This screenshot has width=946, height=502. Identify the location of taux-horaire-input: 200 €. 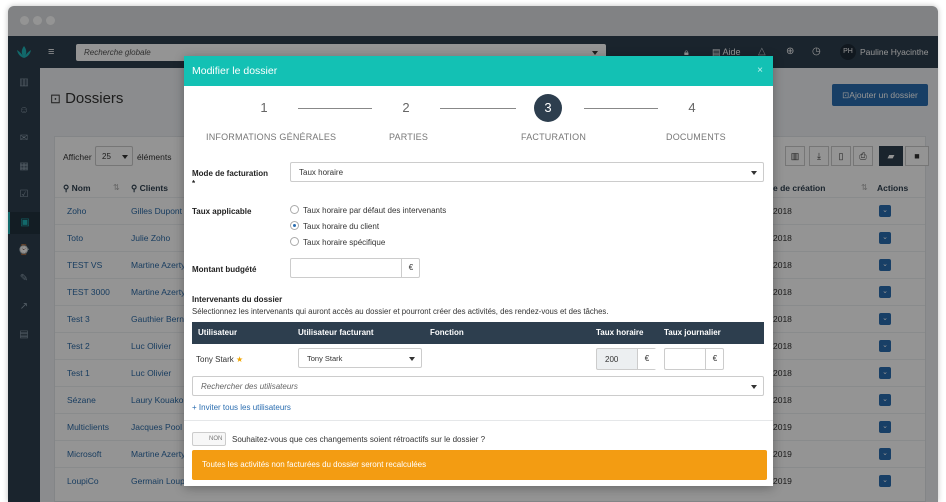
(626, 359).